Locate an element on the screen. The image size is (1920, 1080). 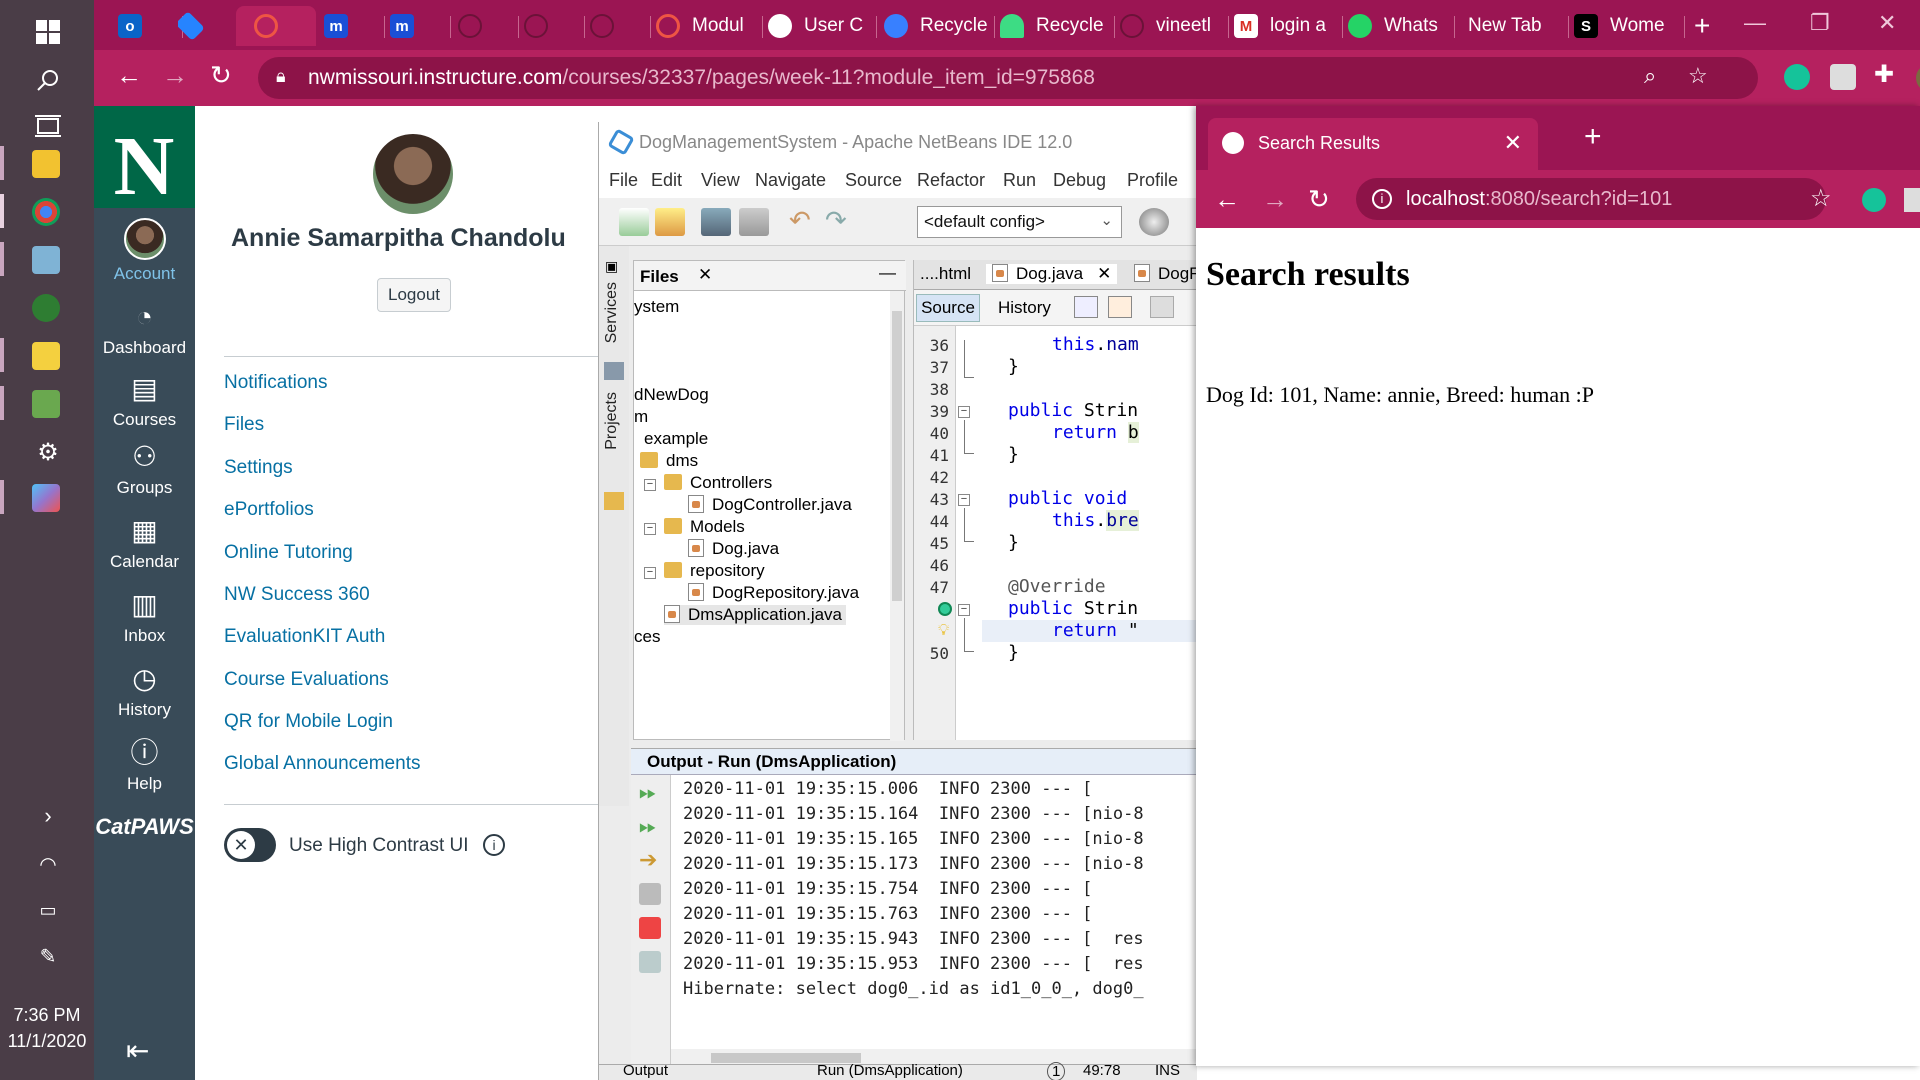
app-icon is located at coordinates (46, 498).